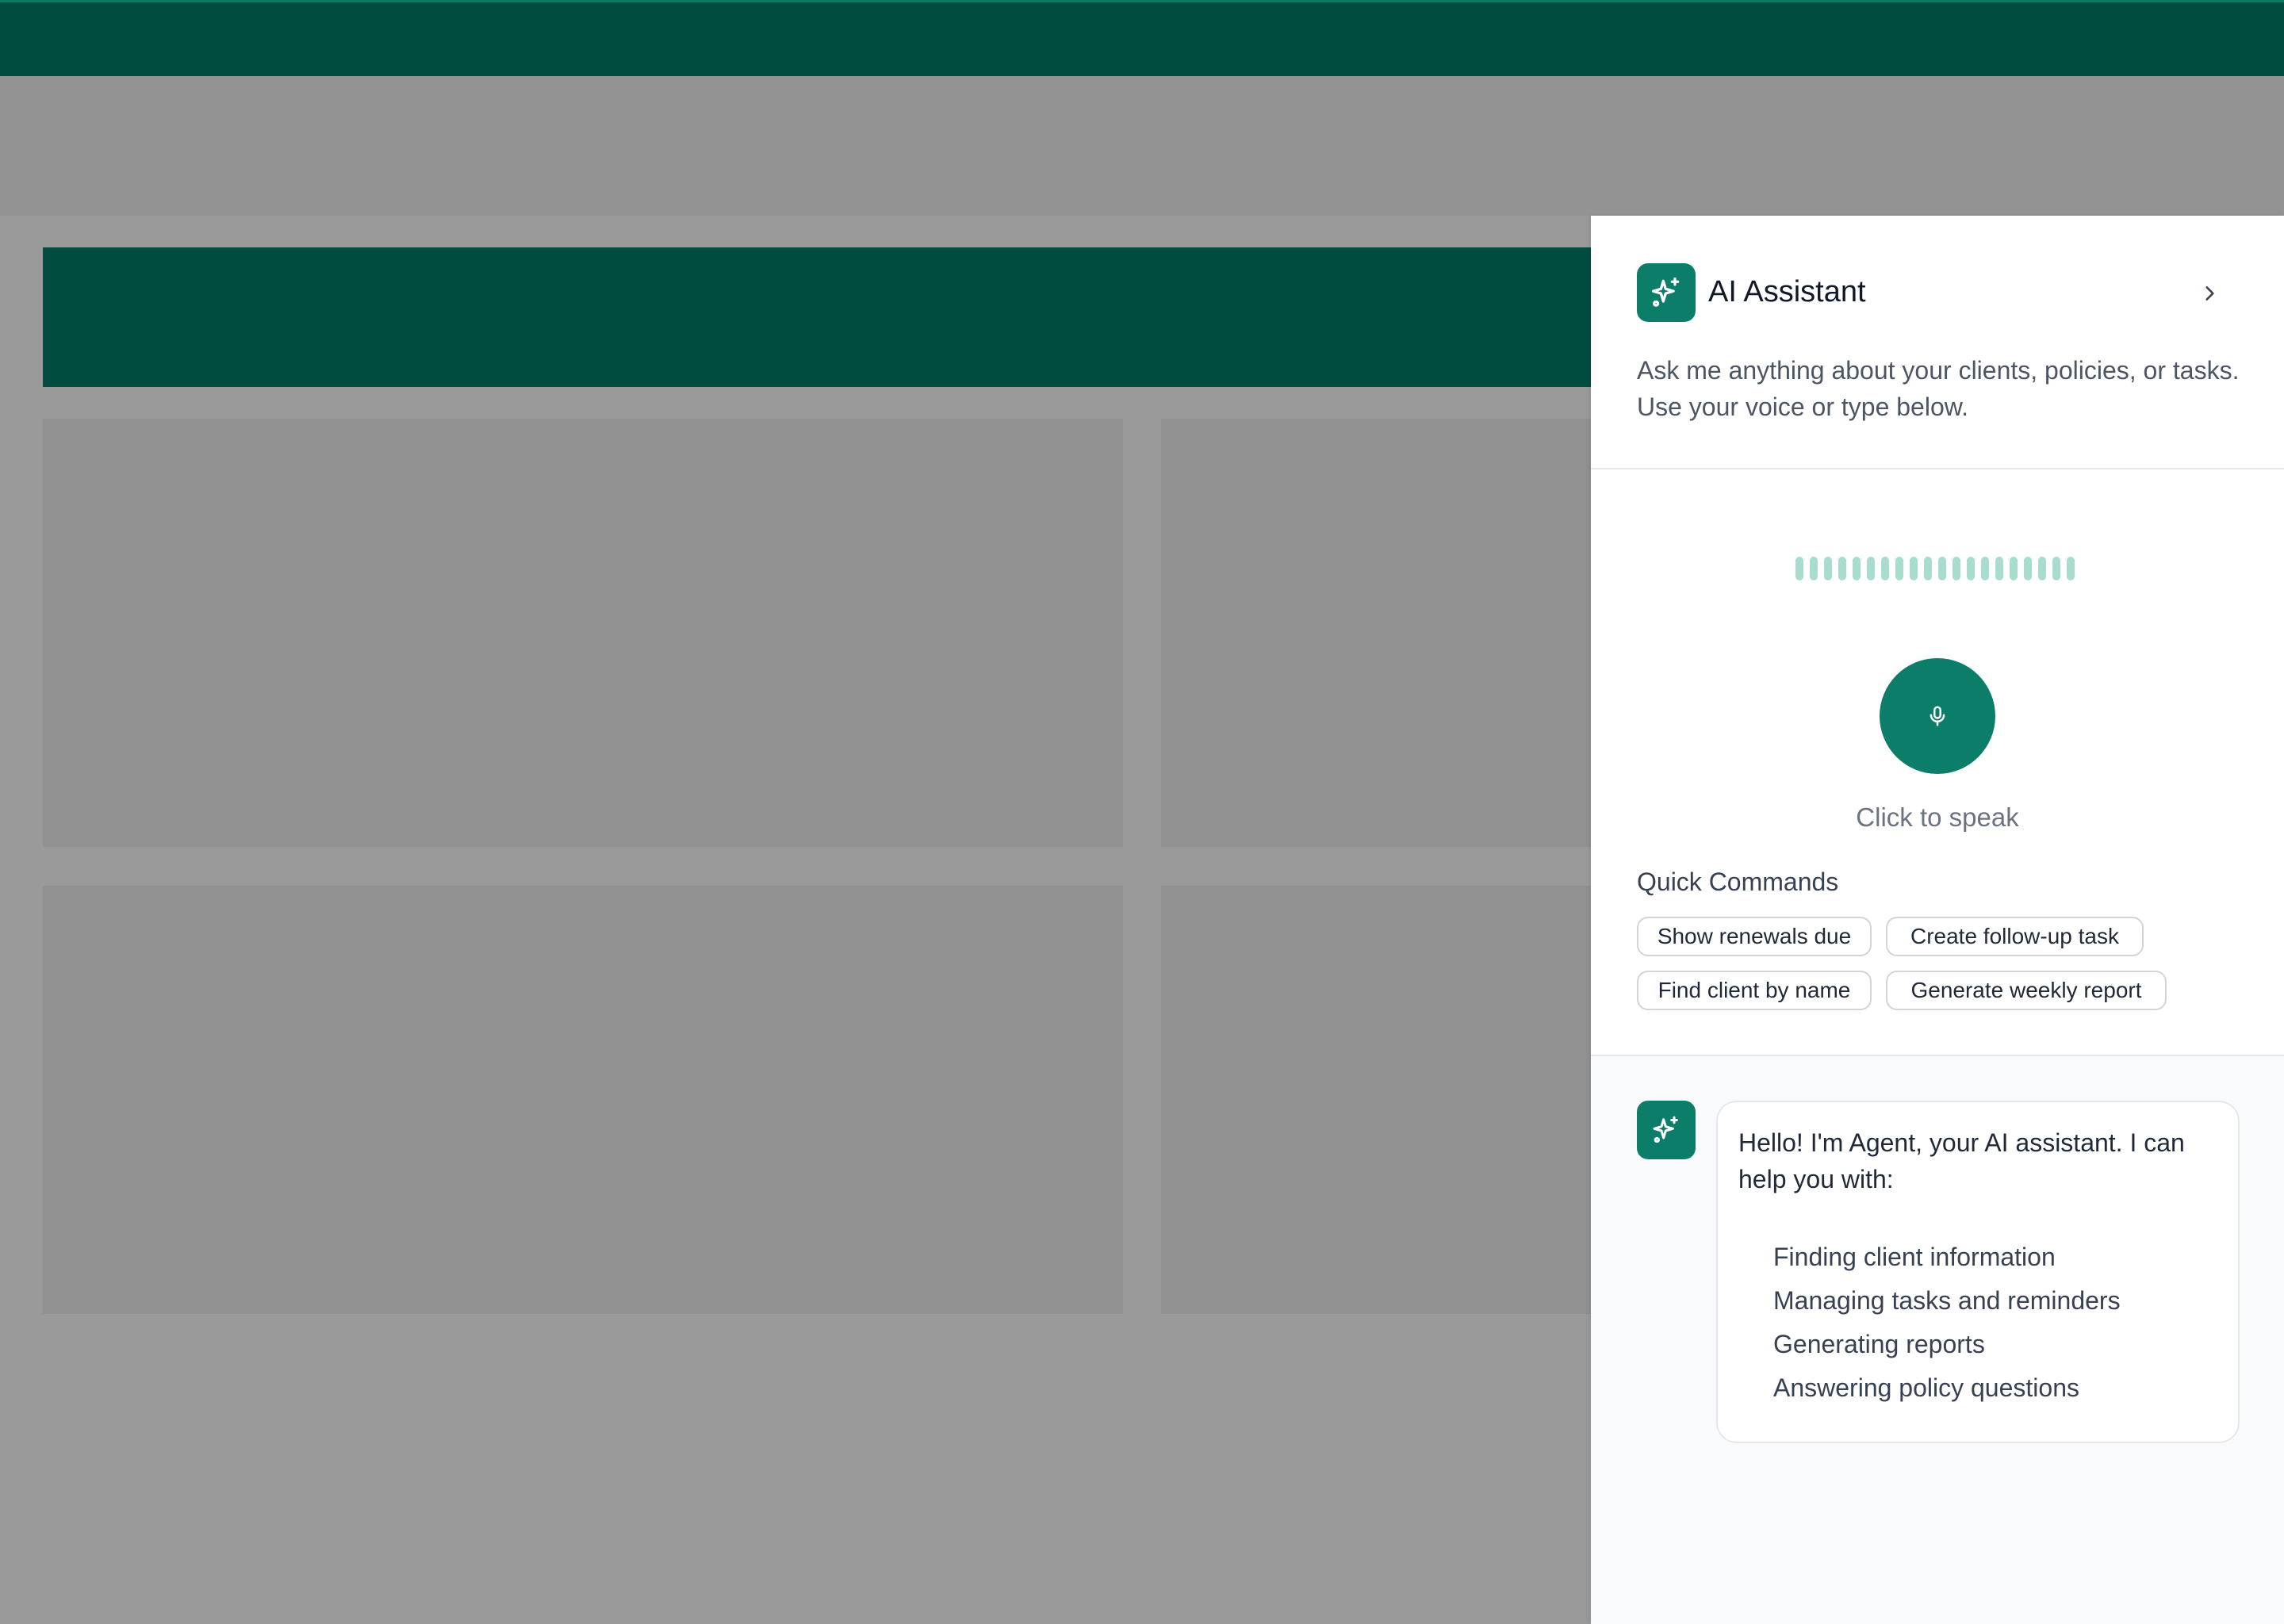 The height and width of the screenshot is (1624, 2284). What do you see at coordinates (1787, 291) in the screenshot?
I see `panel-title: AI Assistant` at bounding box center [1787, 291].